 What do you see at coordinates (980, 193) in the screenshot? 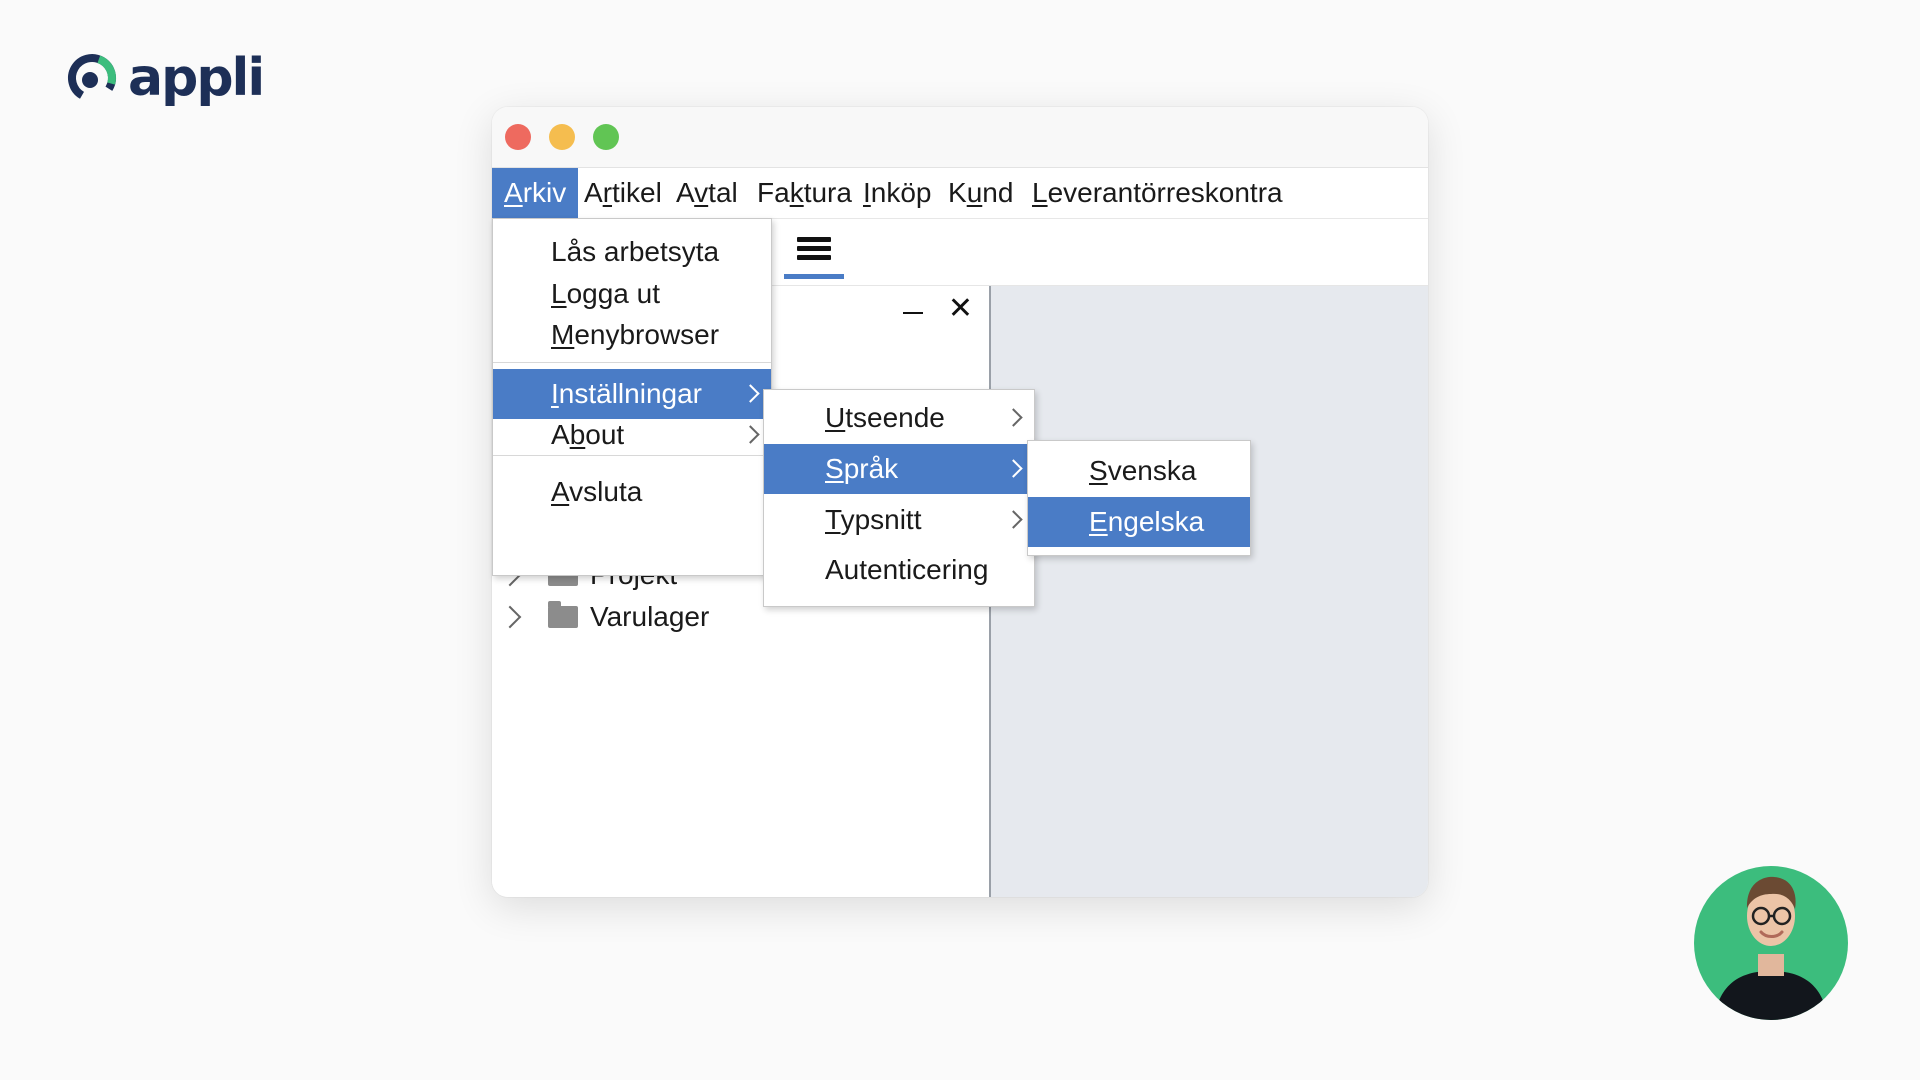
I see `menu-kund: Kund` at bounding box center [980, 193].